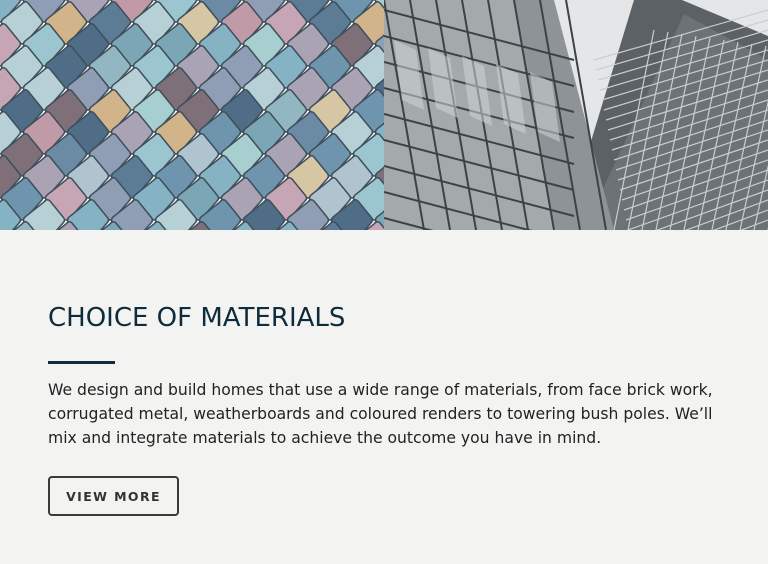  Describe the element at coordinates (197, 318) in the screenshot. I see `section-title: CHOICE OF MATERIALS` at that location.